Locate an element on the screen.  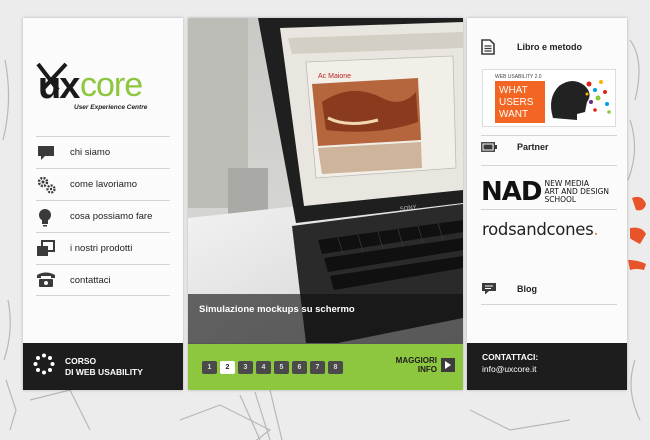
course-line-1: CORSO is located at coordinates (81, 360).